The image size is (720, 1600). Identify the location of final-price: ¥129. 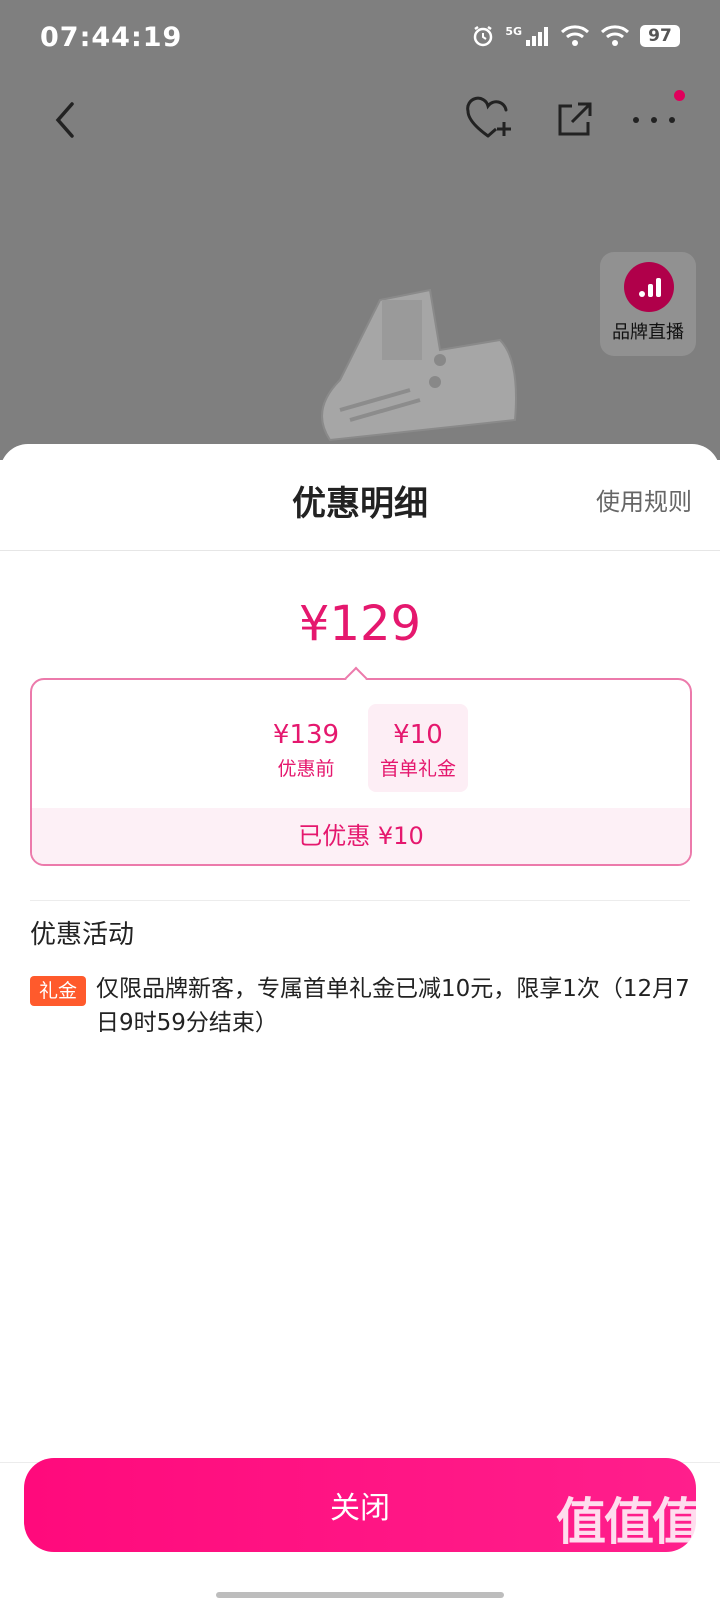
(360, 624).